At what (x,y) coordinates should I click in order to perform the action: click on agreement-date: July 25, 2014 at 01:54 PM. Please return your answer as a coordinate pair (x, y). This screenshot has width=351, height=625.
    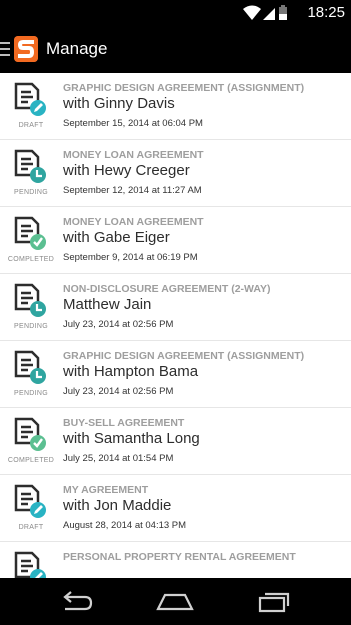
    Looking at the image, I should click on (118, 458).